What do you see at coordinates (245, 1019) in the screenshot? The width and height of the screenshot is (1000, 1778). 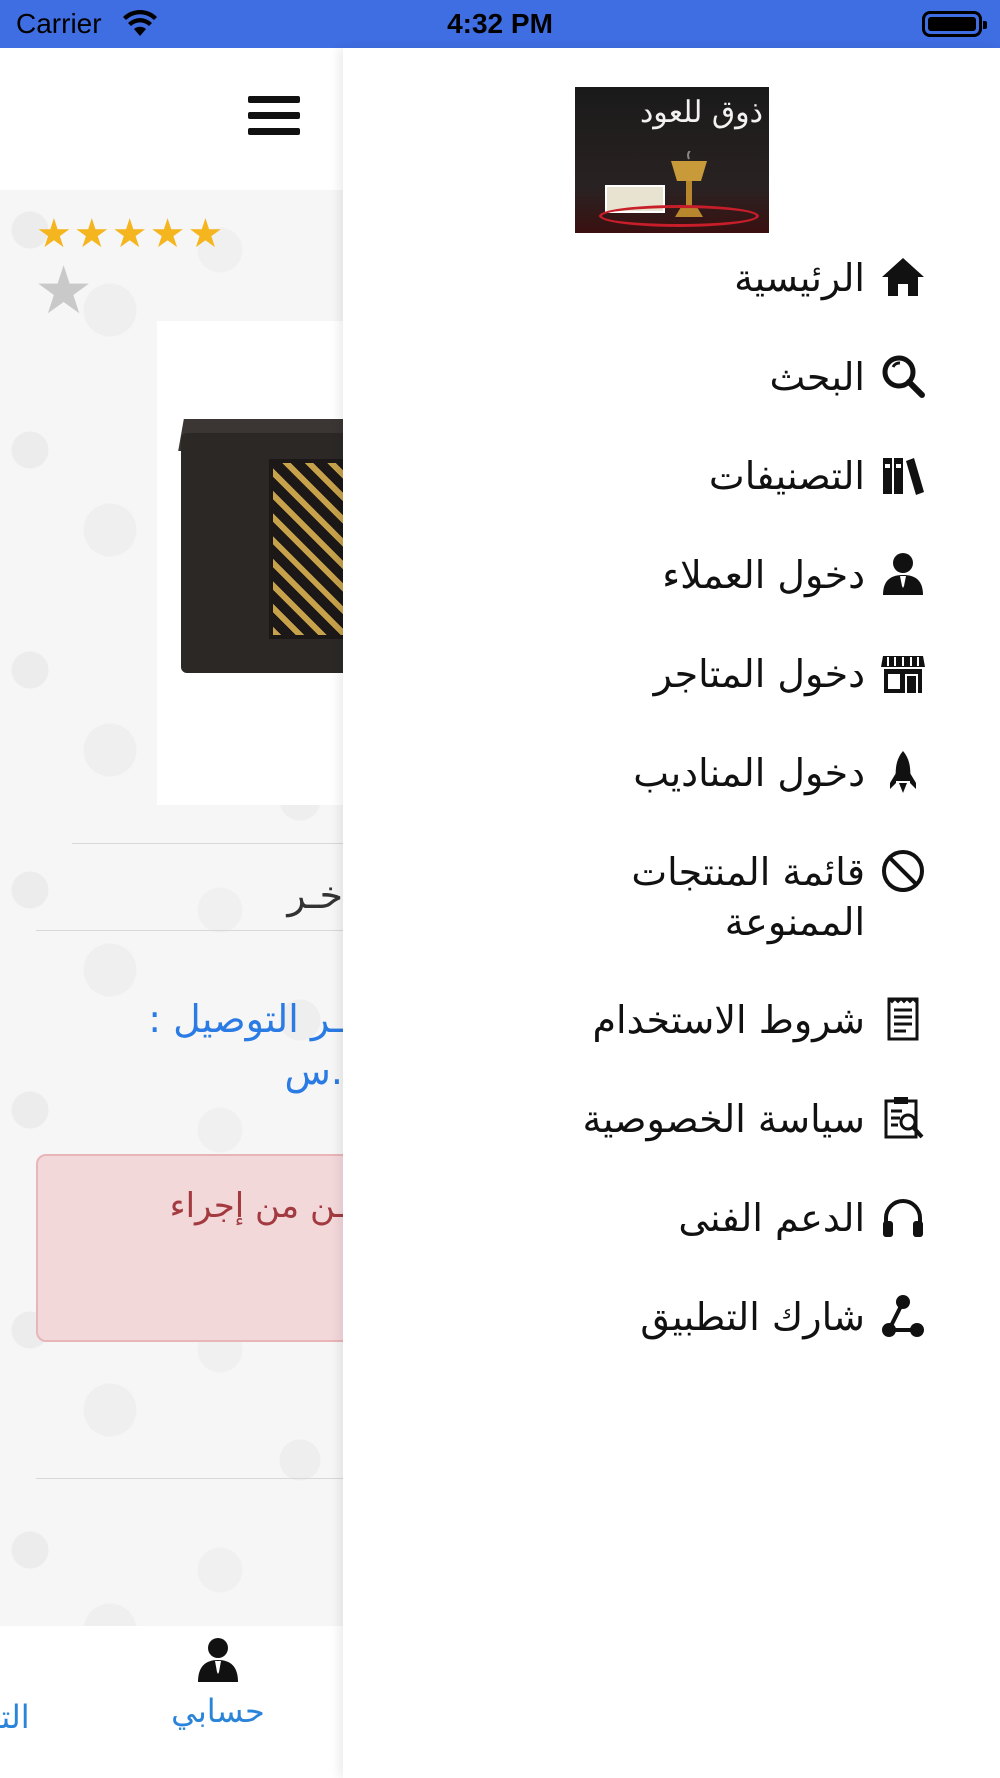 I see `delivery-label: ـر التوصيل :` at bounding box center [245, 1019].